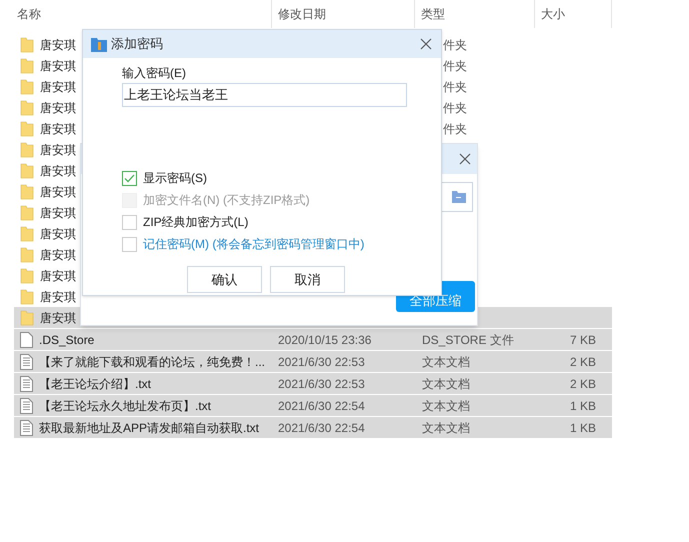 The height and width of the screenshot is (542, 689). I want to click on file-name: .DS_Store, so click(66, 340).